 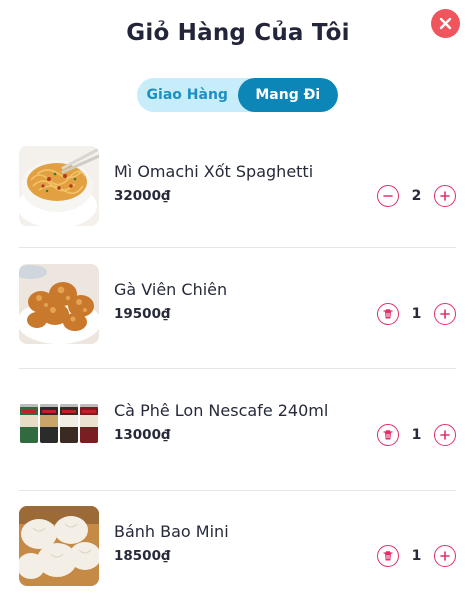 What do you see at coordinates (187, 95) in the screenshot?
I see `delivery-tab: Giao Hàng` at bounding box center [187, 95].